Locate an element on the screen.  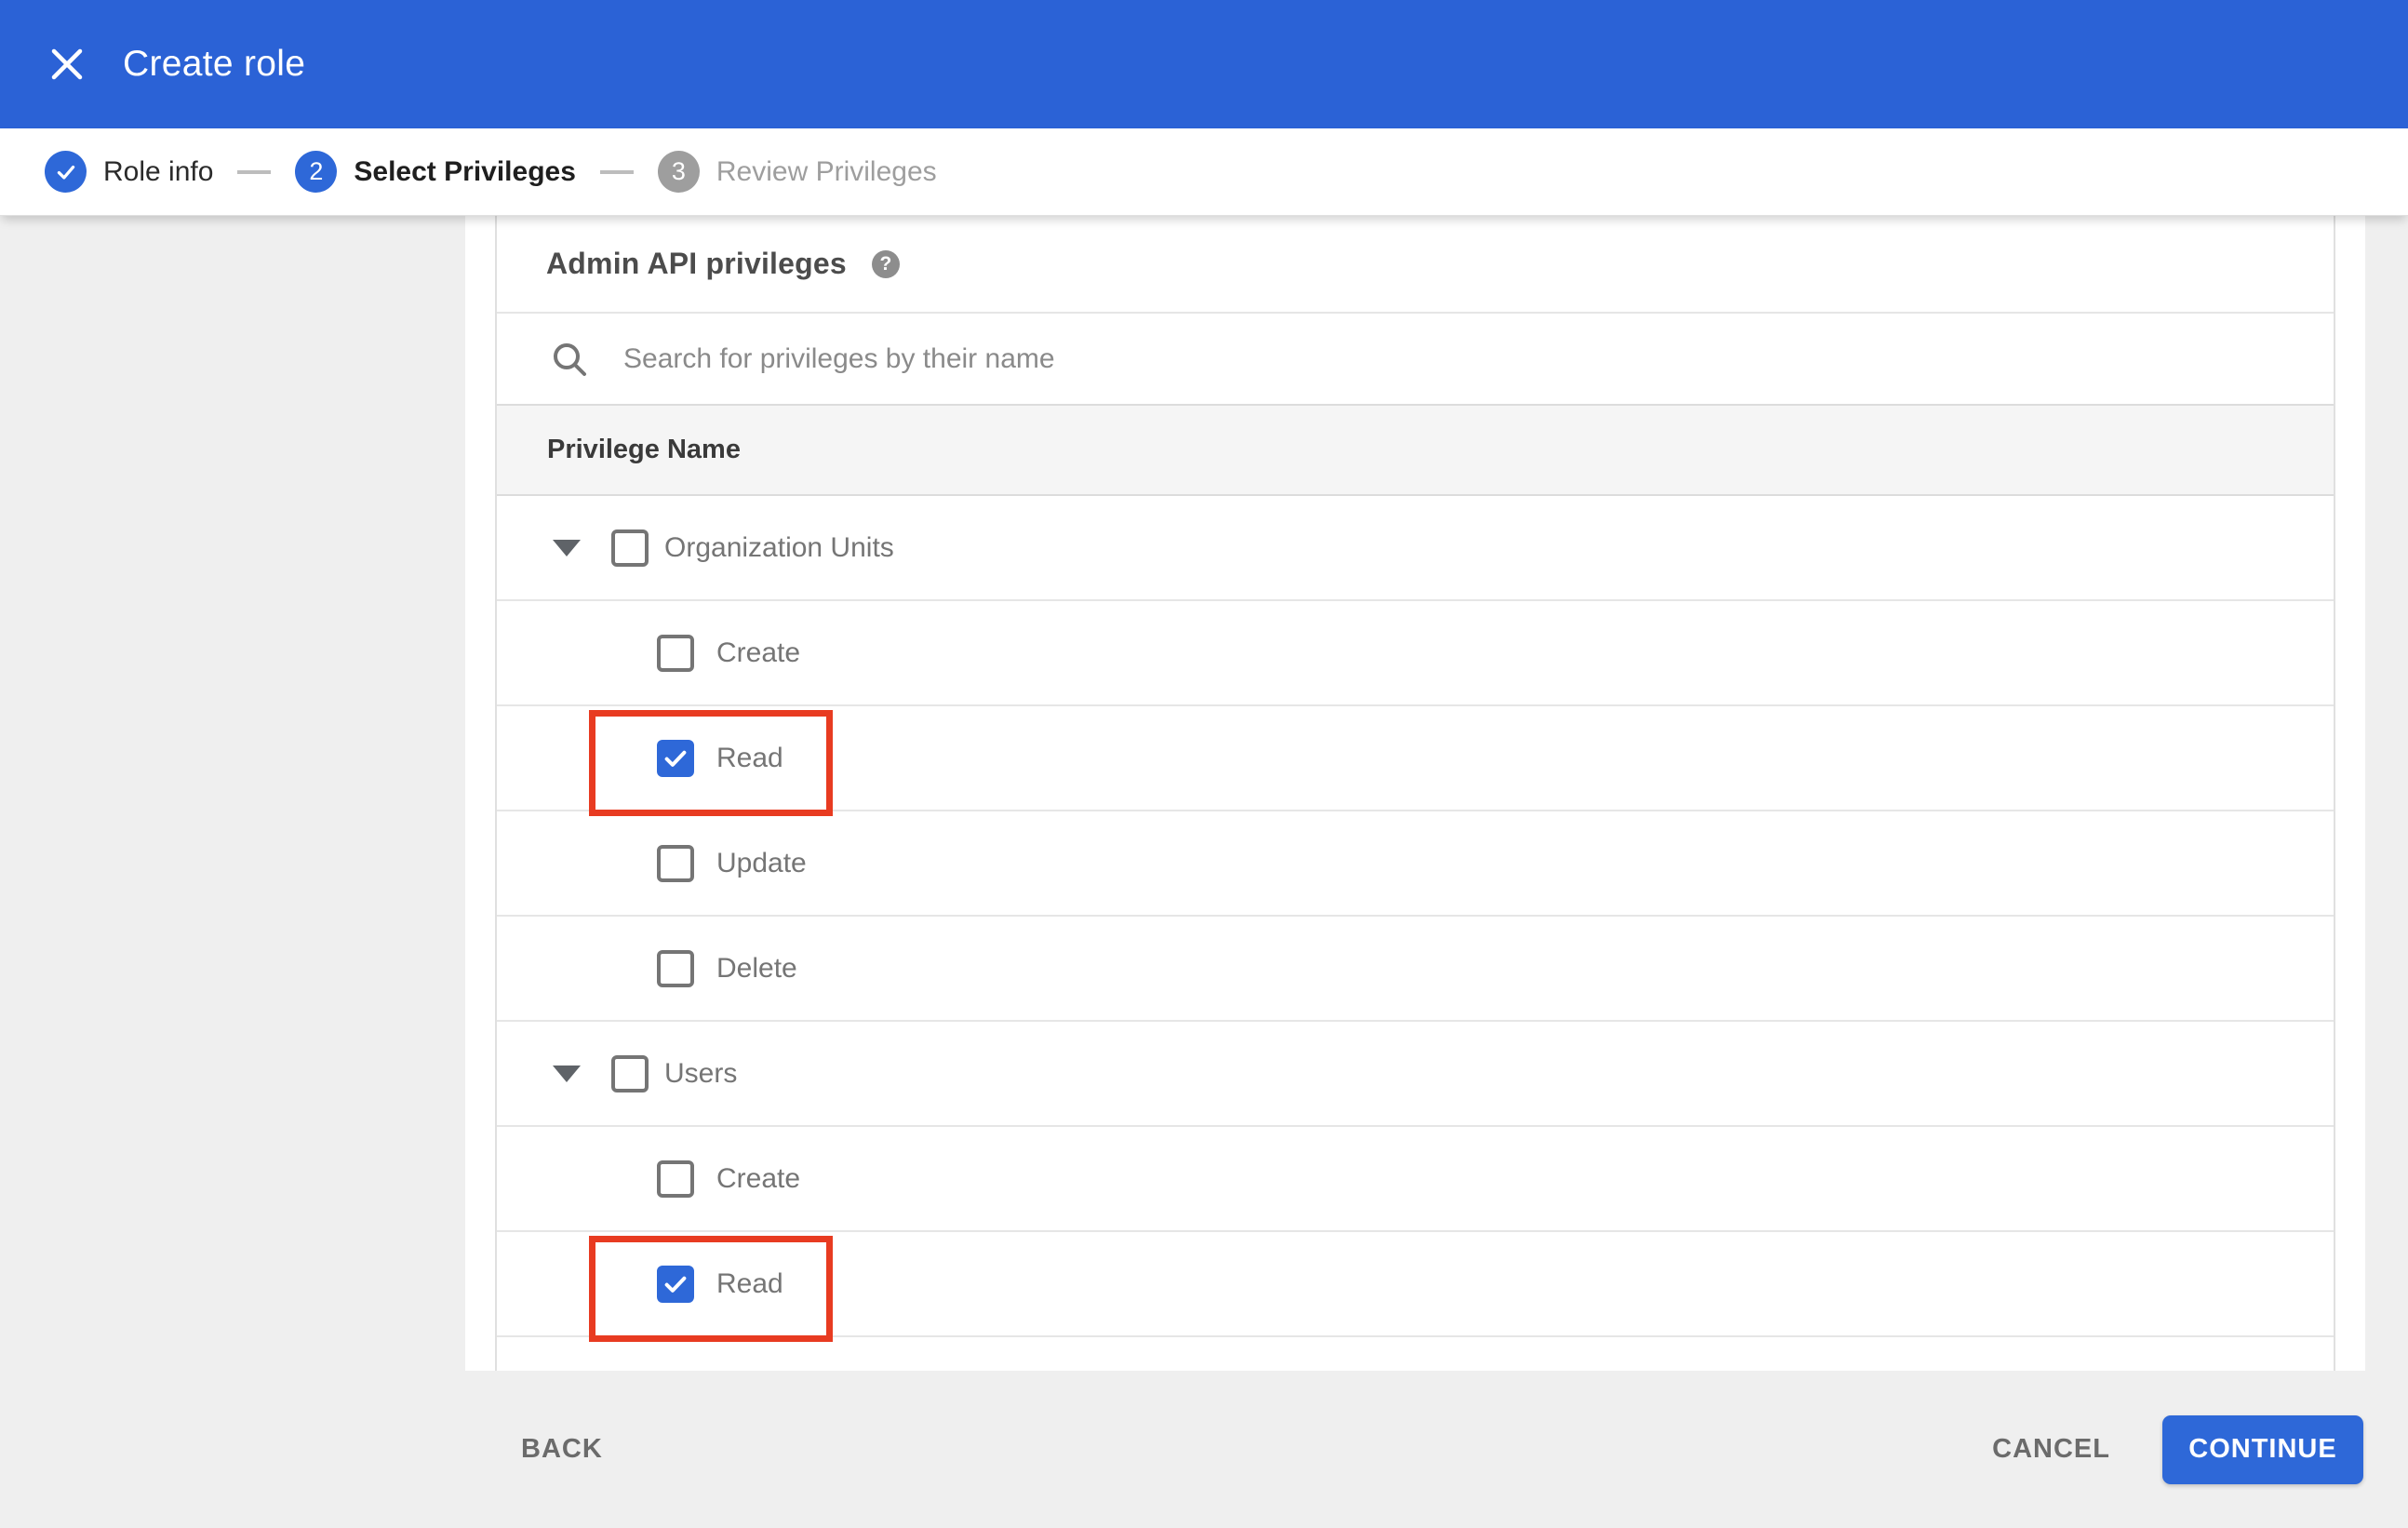
search-bar is located at coordinates (1416, 358).